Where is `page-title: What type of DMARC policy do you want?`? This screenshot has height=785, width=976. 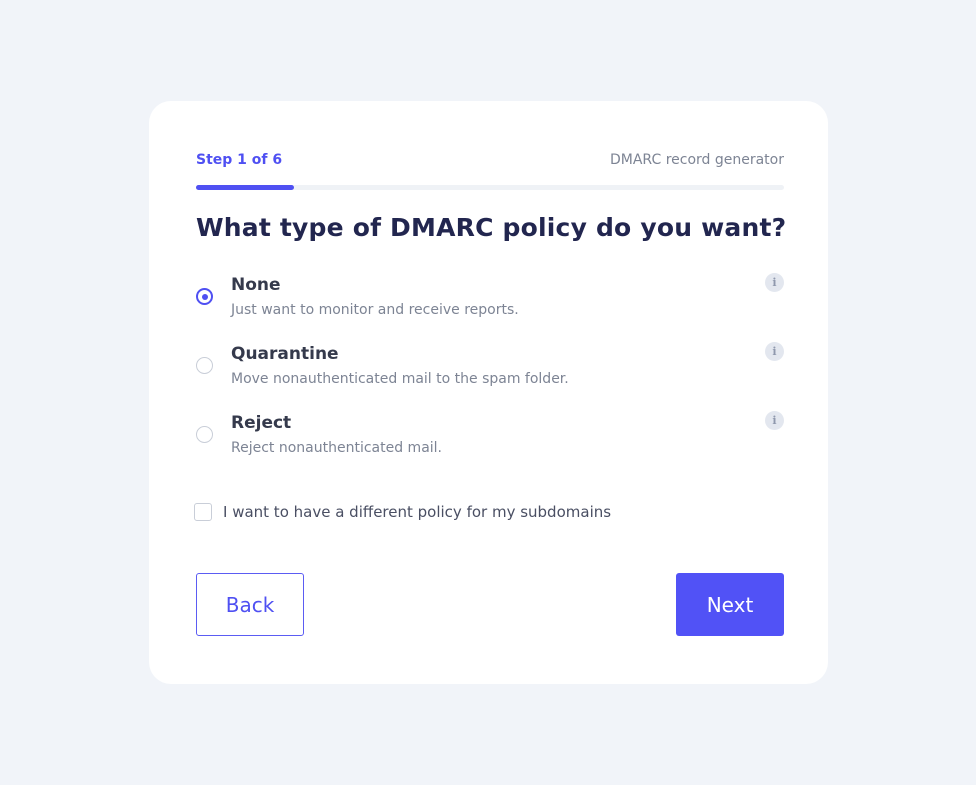 page-title: What type of DMARC policy do you want? is located at coordinates (491, 227).